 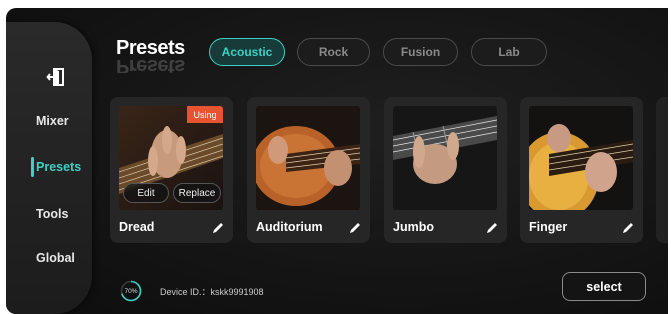 I want to click on sidebar-item-mixer: Mixer, so click(x=55, y=121).